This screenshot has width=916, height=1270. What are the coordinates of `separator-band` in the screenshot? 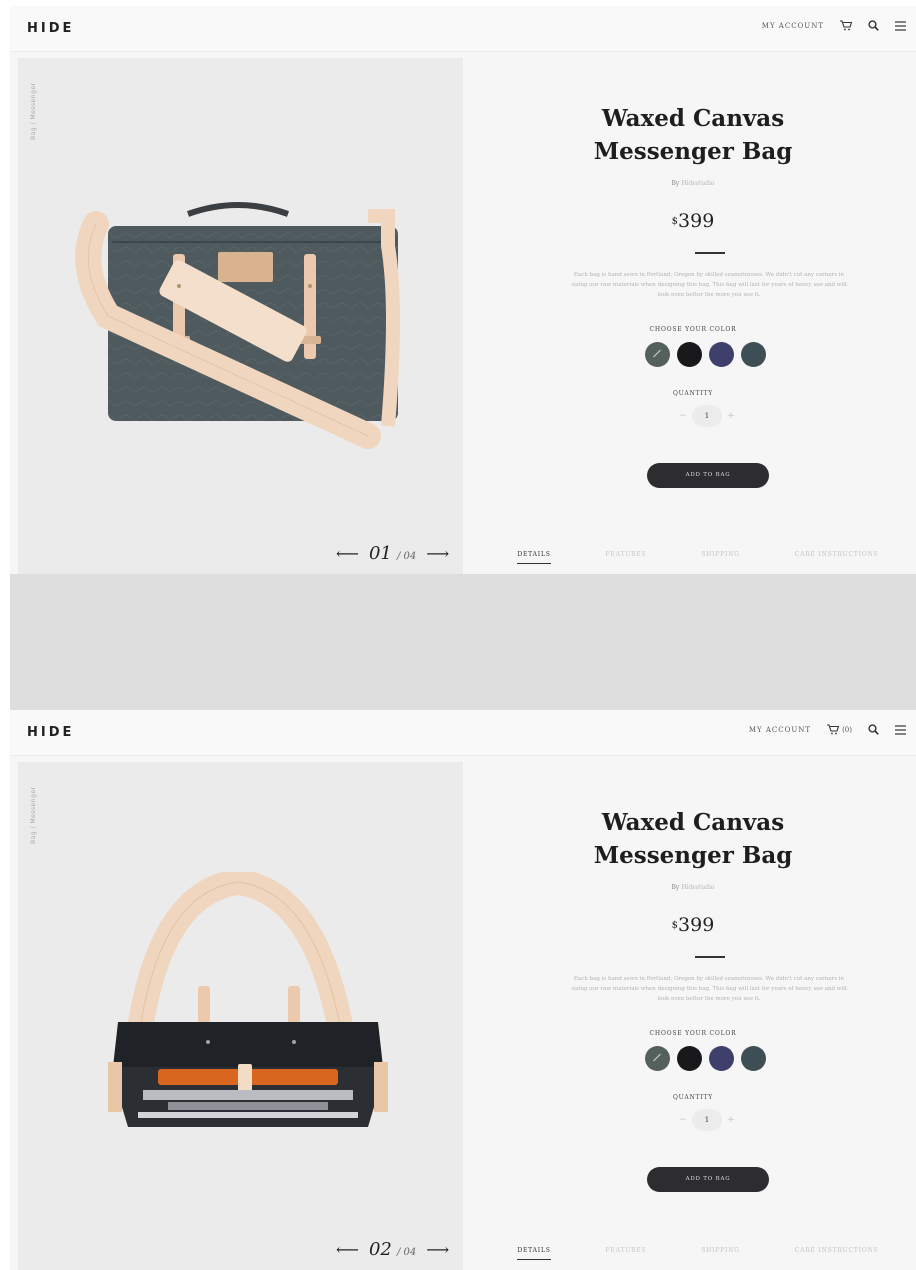 It's located at (463, 642).